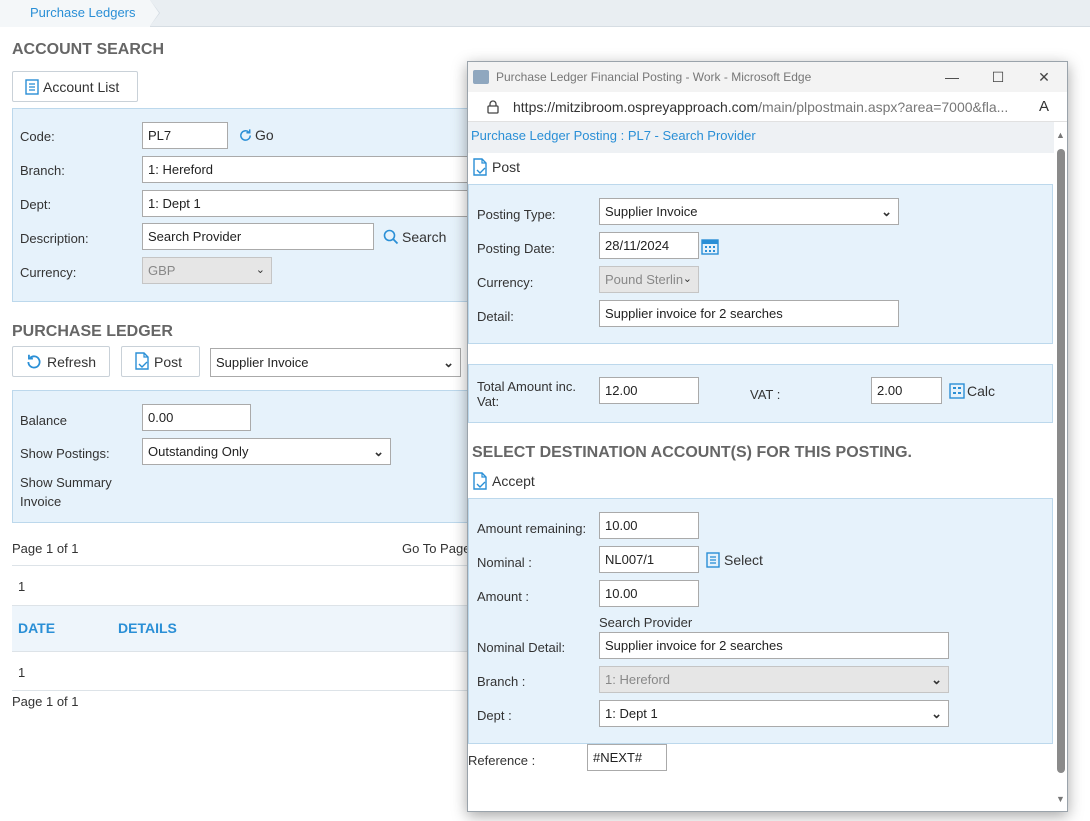 Image resolution: width=1090 pixels, height=821 pixels. Describe the element at coordinates (649, 593) in the screenshot. I see `amount-input: 10.00` at that location.